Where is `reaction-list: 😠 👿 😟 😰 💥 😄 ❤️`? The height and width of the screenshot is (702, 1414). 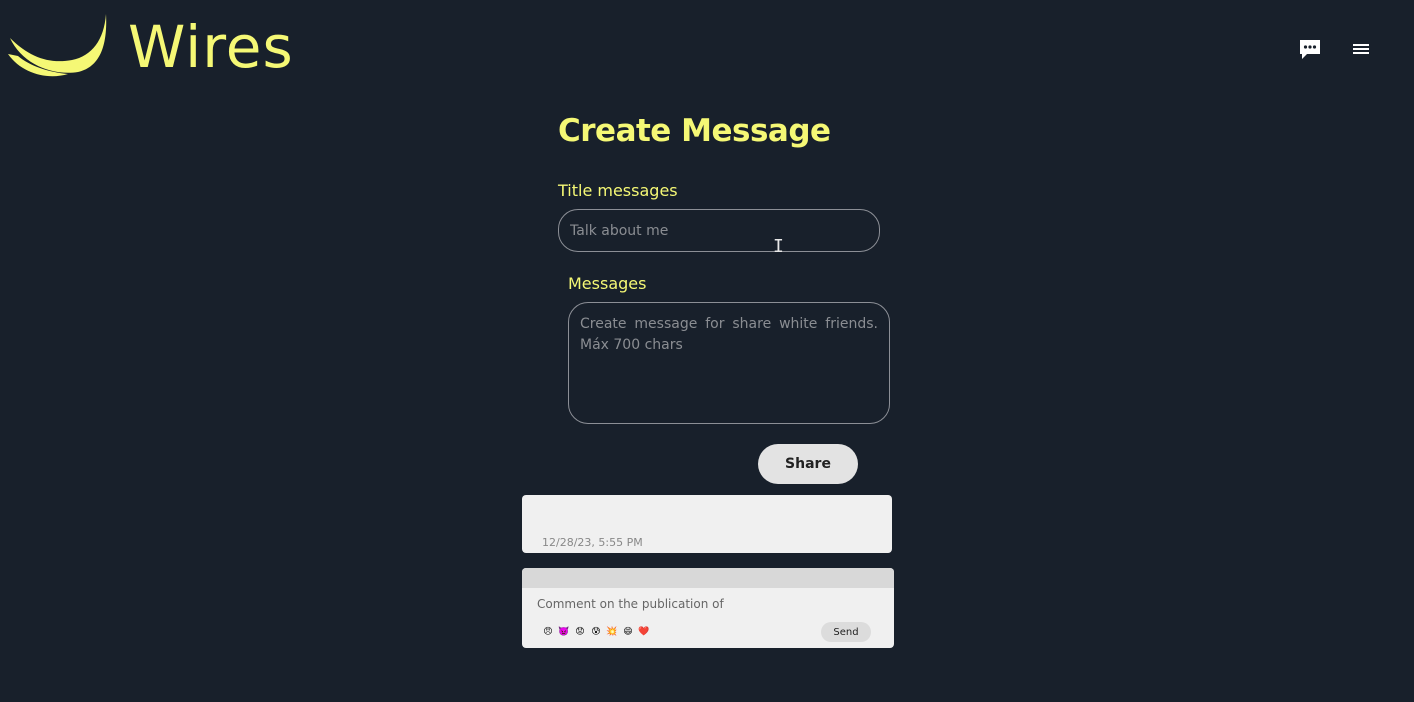
reaction-list: 😠 👿 😟 😰 💥 😄 ❤️ is located at coordinates (596, 632).